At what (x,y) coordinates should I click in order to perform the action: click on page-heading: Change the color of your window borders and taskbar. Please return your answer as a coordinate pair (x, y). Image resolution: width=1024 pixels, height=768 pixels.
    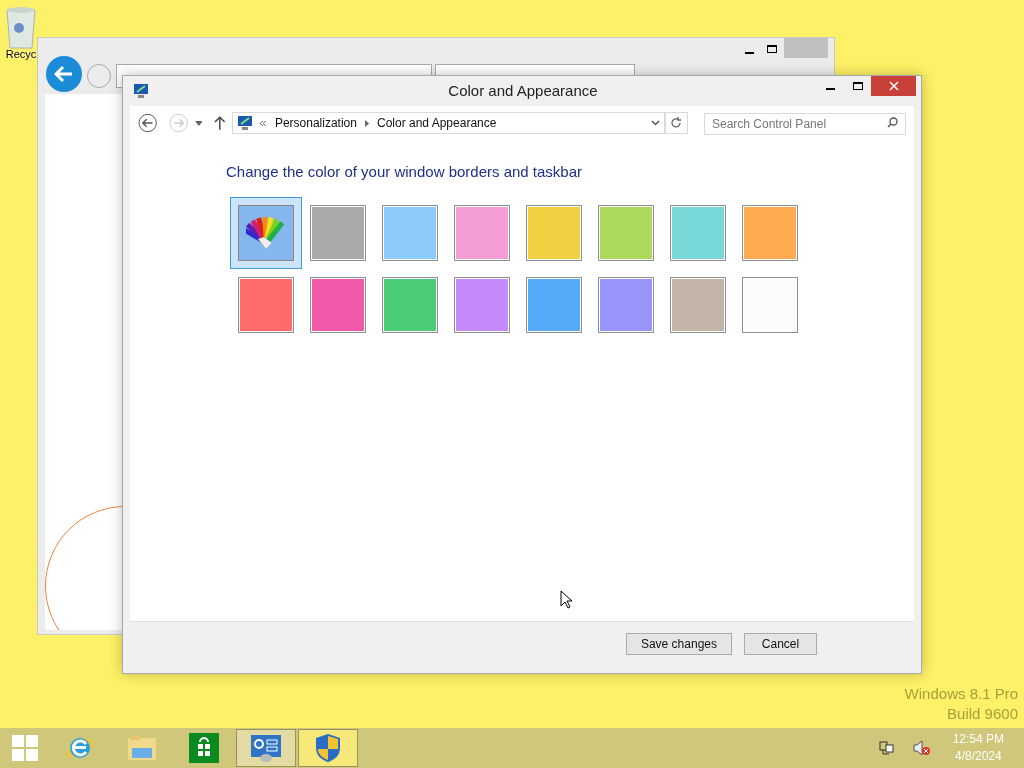
    Looking at the image, I should click on (405, 172).